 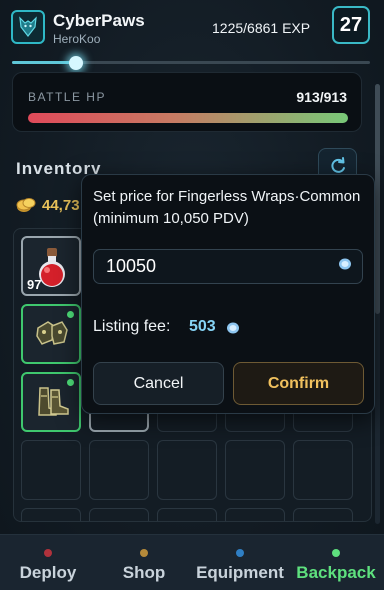 I want to click on inventory-slot-fingerless-wraps, so click(x=51, y=334).